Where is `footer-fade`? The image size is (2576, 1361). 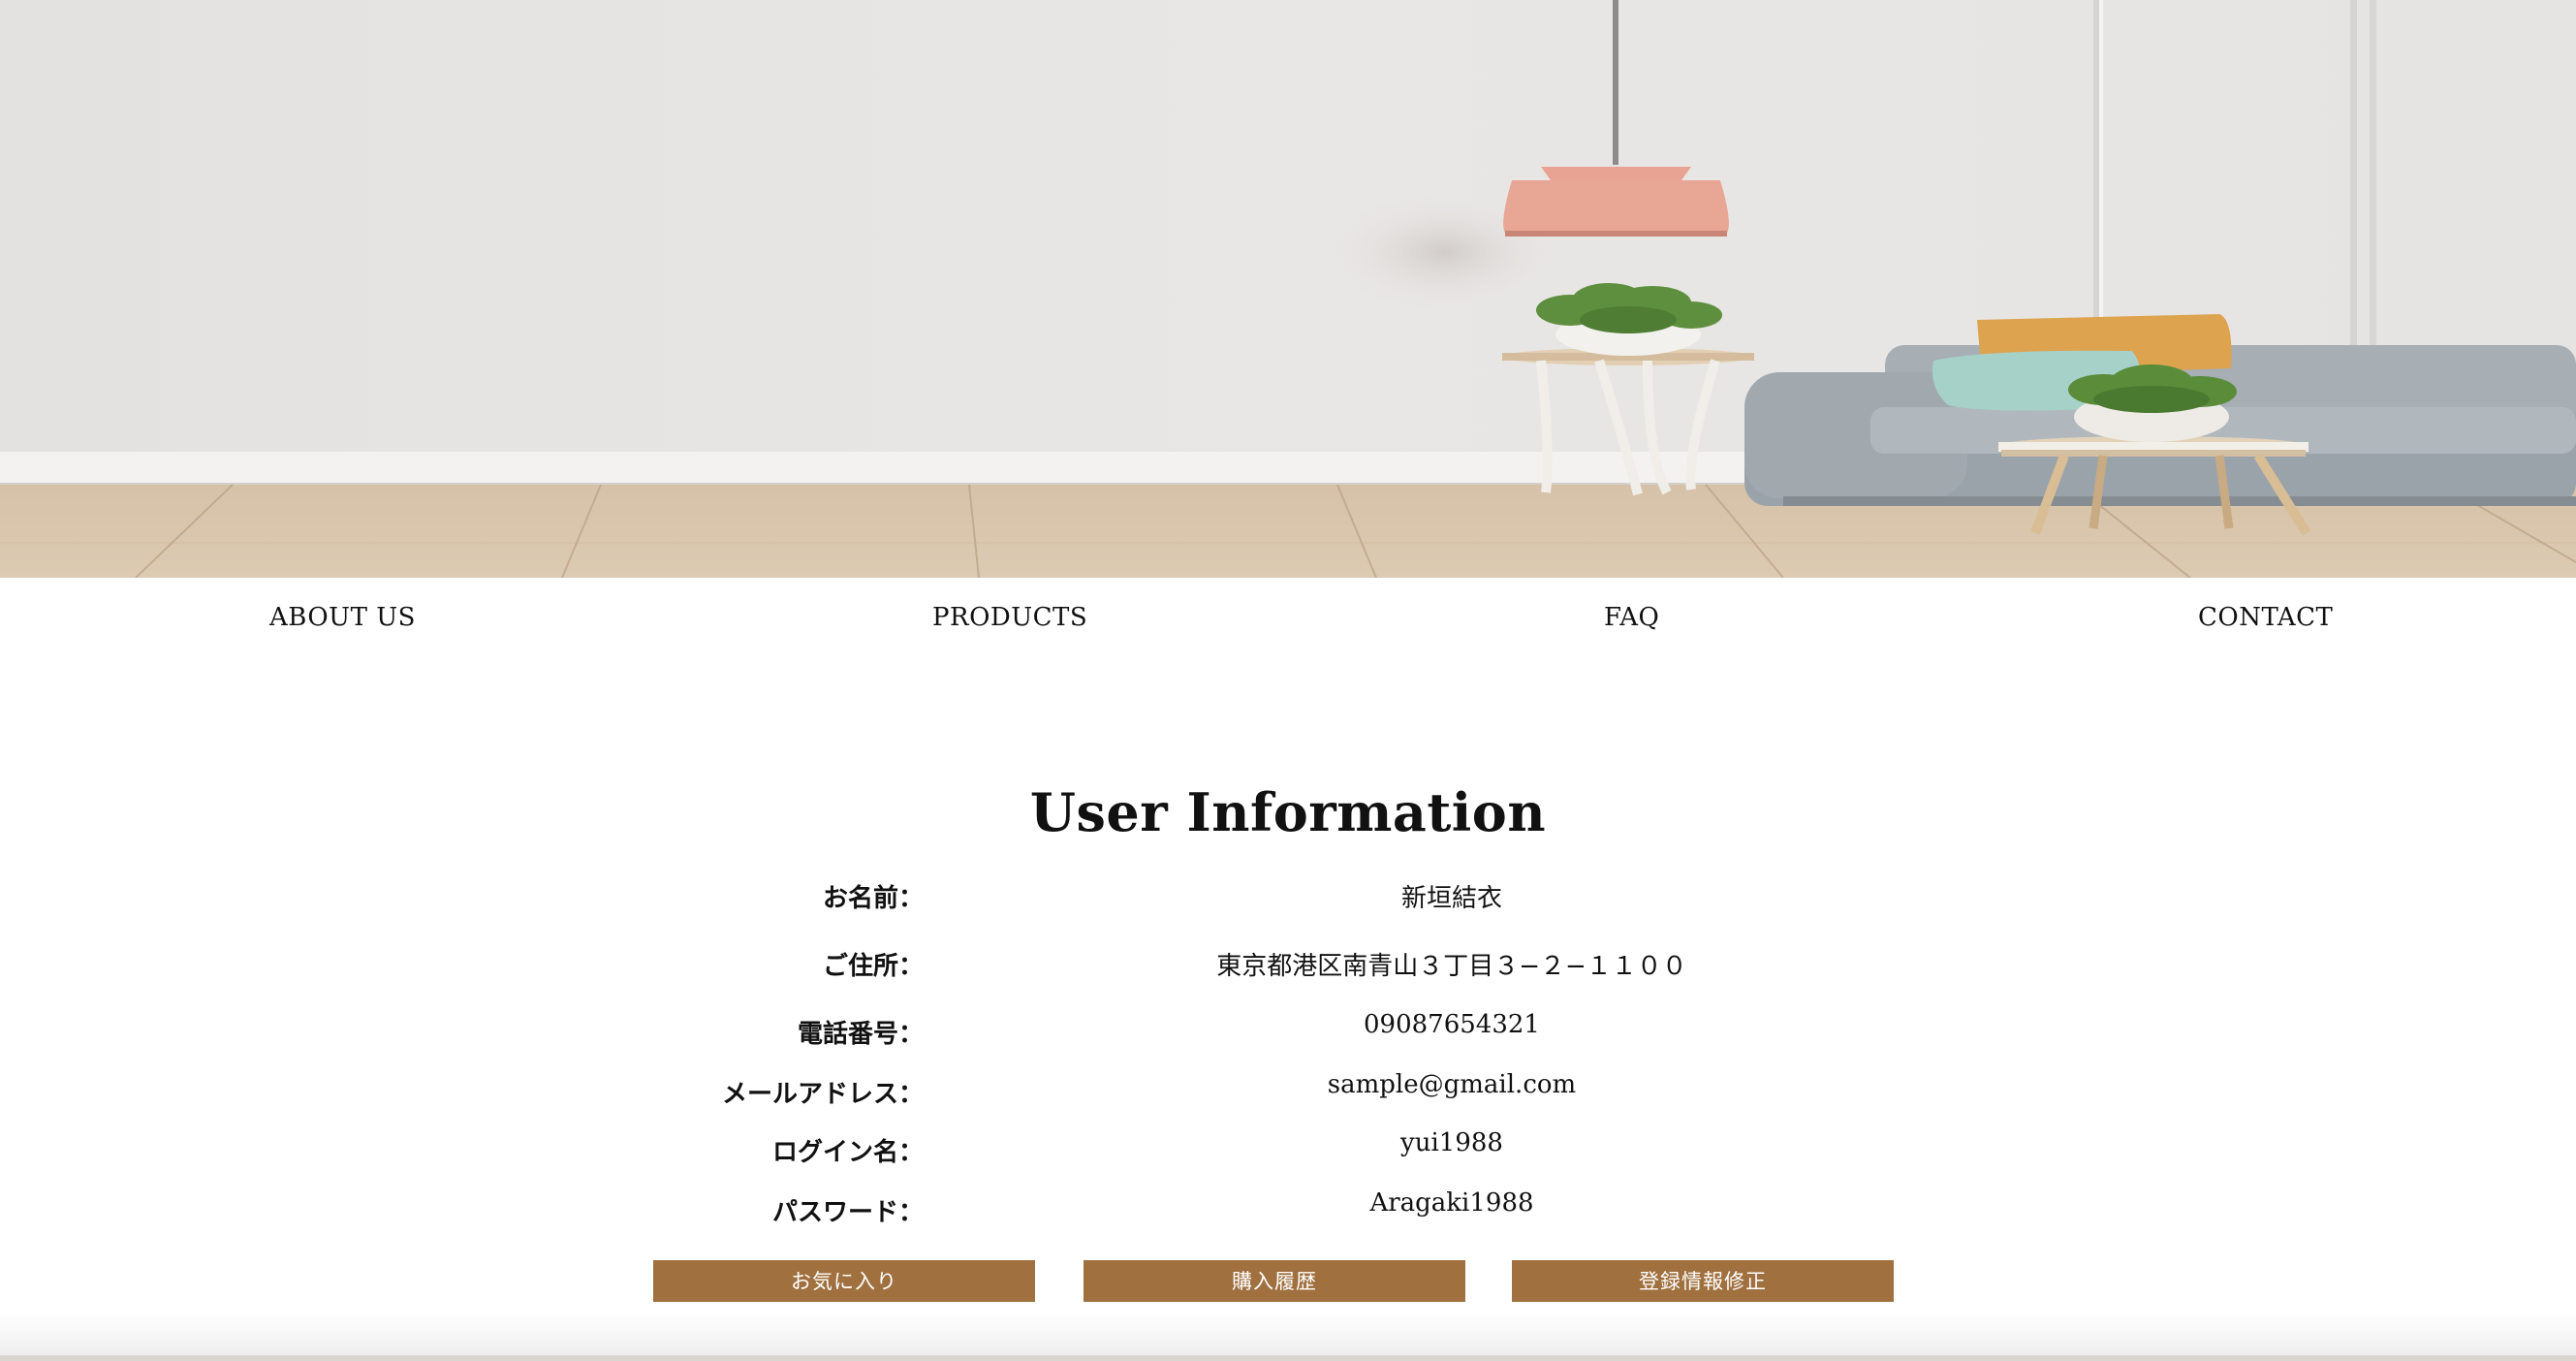
footer-fade is located at coordinates (1288, 1337).